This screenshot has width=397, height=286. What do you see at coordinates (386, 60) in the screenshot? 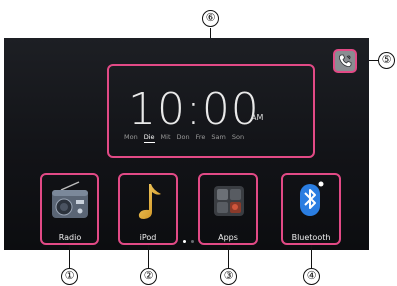
I see `callout-5: ⑤` at bounding box center [386, 60].